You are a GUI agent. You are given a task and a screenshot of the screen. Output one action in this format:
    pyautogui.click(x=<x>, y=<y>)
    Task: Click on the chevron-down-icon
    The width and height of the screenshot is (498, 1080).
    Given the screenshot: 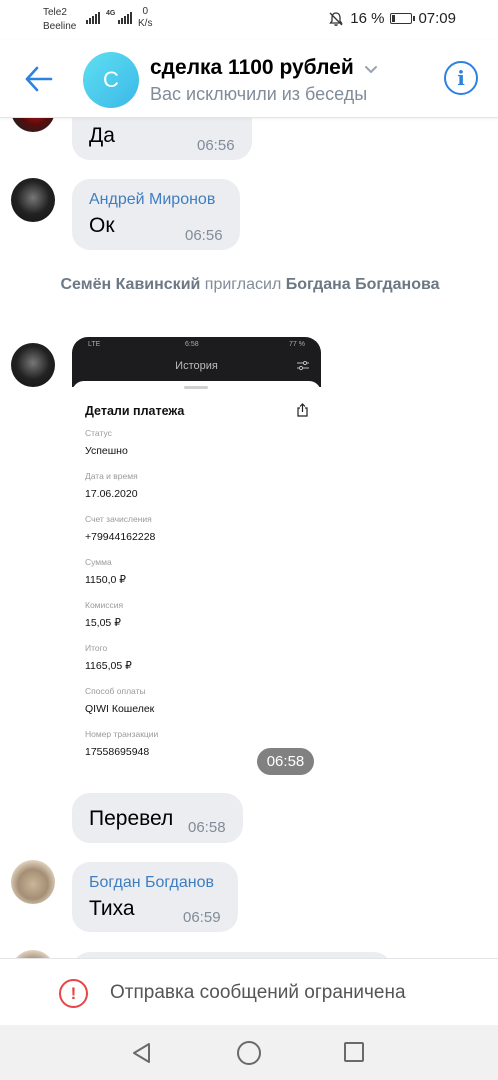 What is the action you would take?
    pyautogui.click(x=371, y=70)
    